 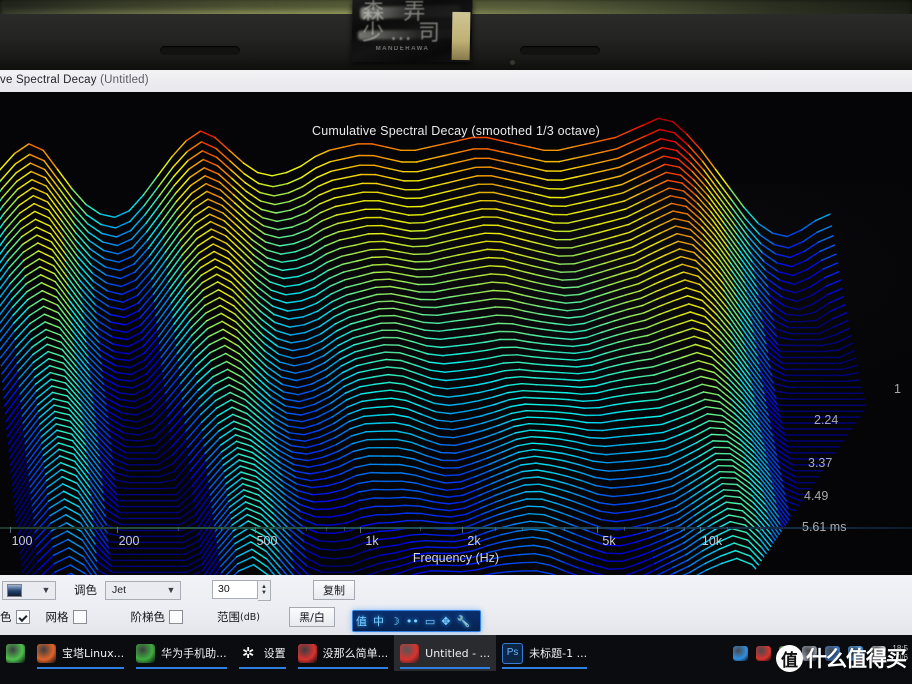 What do you see at coordinates (764, 653) in the screenshot?
I see `netease-tray-icon` at bounding box center [764, 653].